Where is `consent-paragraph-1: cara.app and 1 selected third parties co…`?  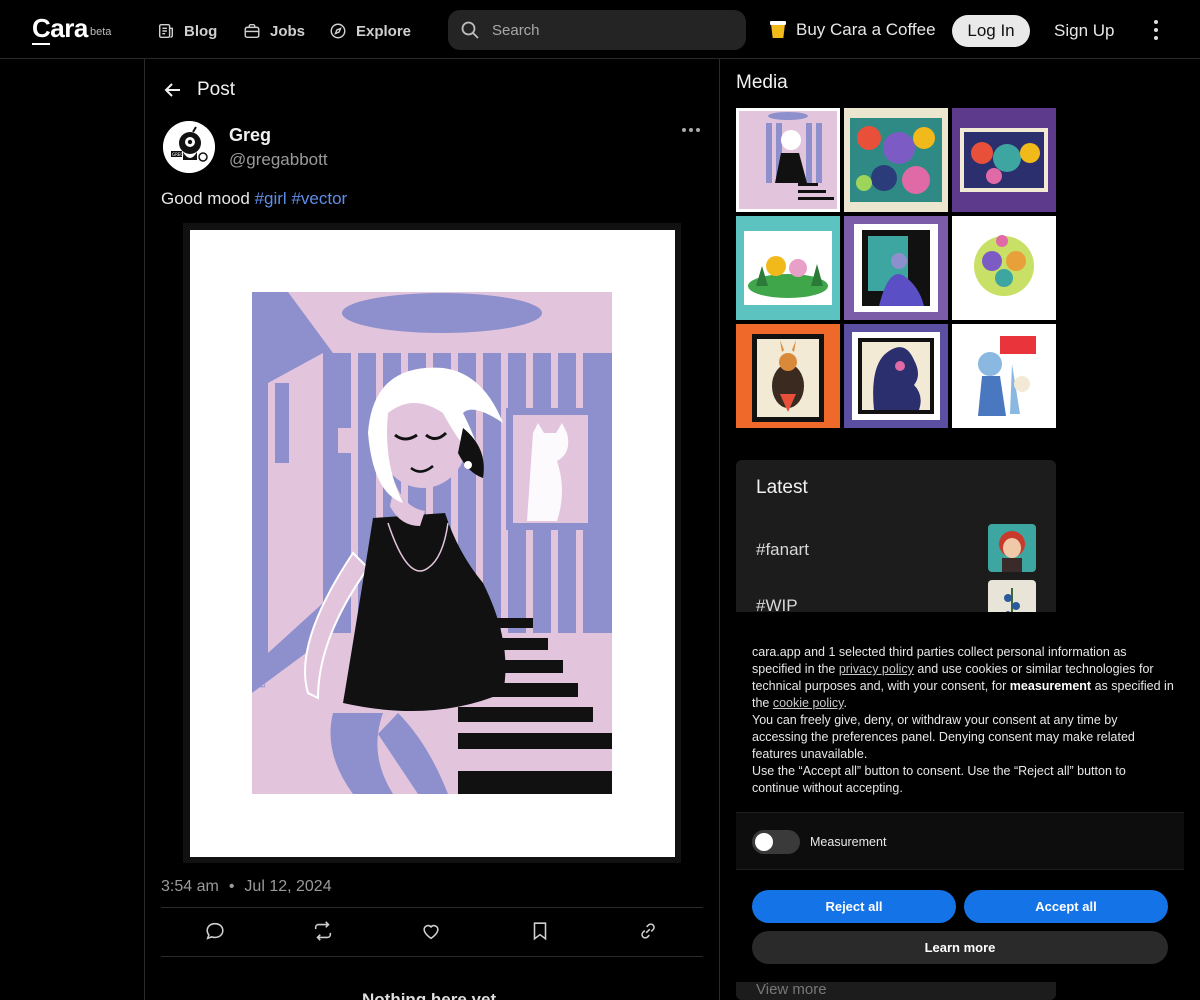
consent-paragraph-1: cara.app and 1 selected third parties co… is located at coordinates (963, 677).